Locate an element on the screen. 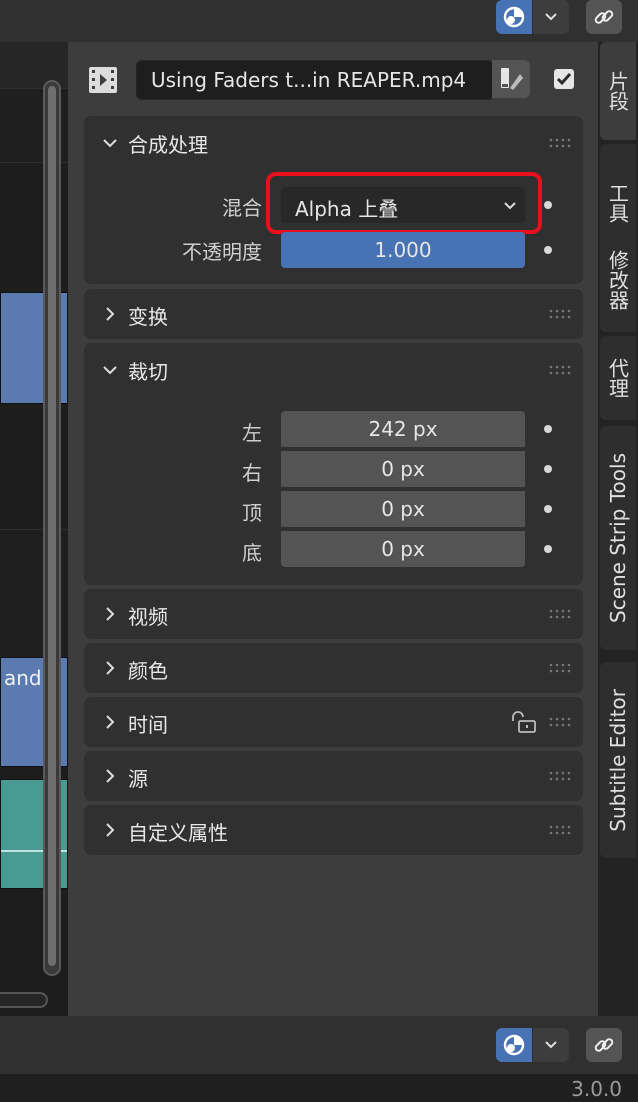 Image resolution: width=638 pixels, height=1102 pixels. film-strip-icon is located at coordinates (103, 80).